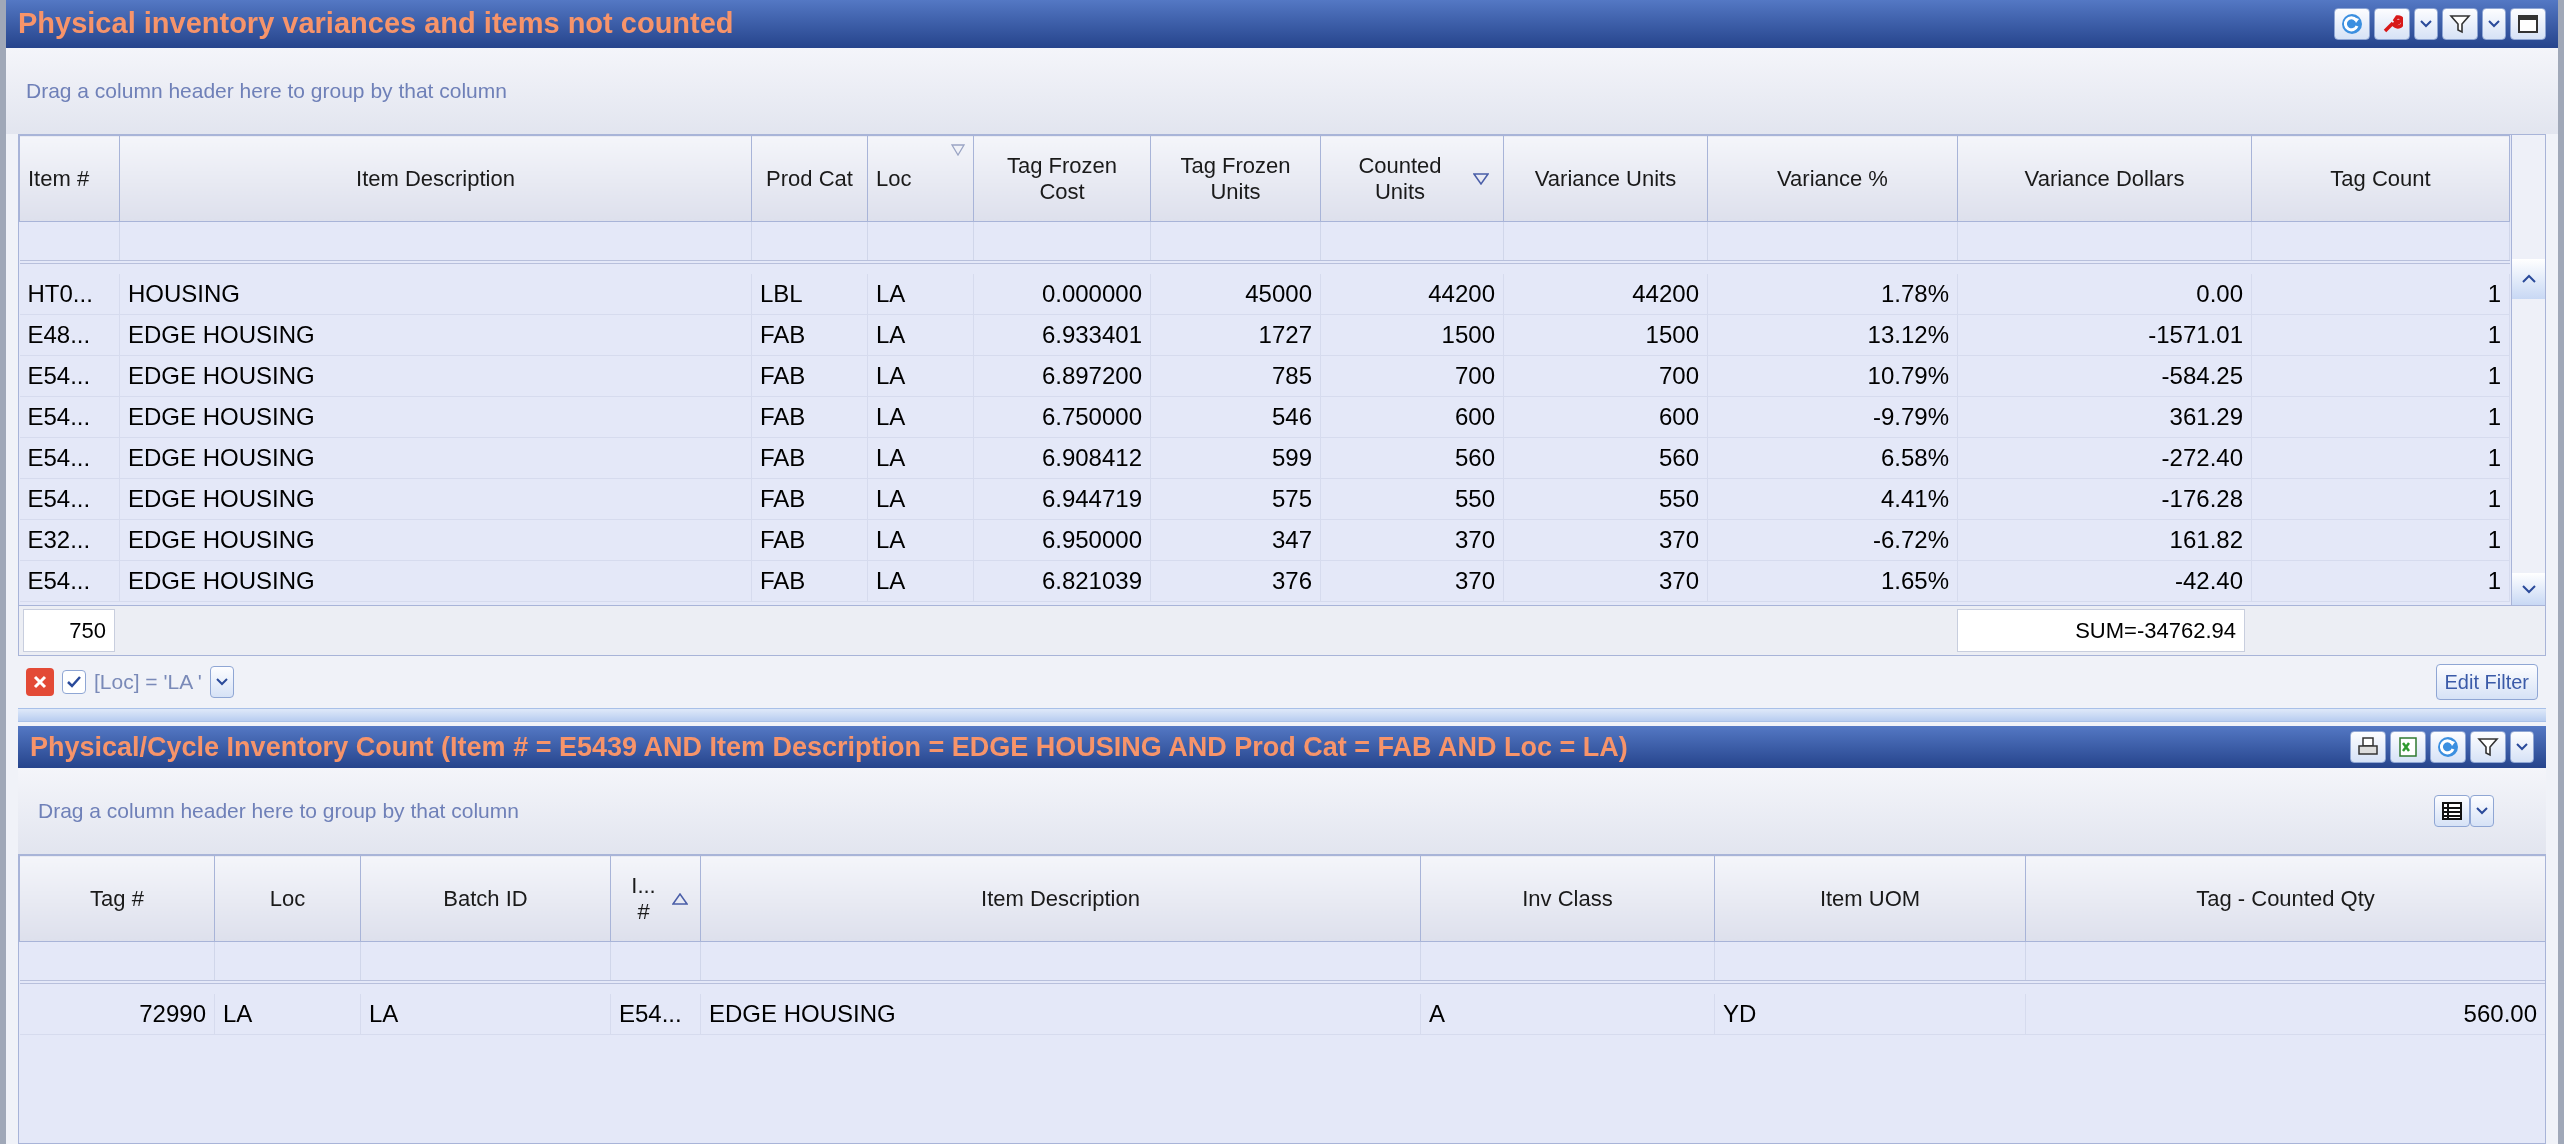 This screenshot has width=2564, height=1144. Describe the element at coordinates (2408, 747) in the screenshot. I see `spreadsheet-icon` at that location.